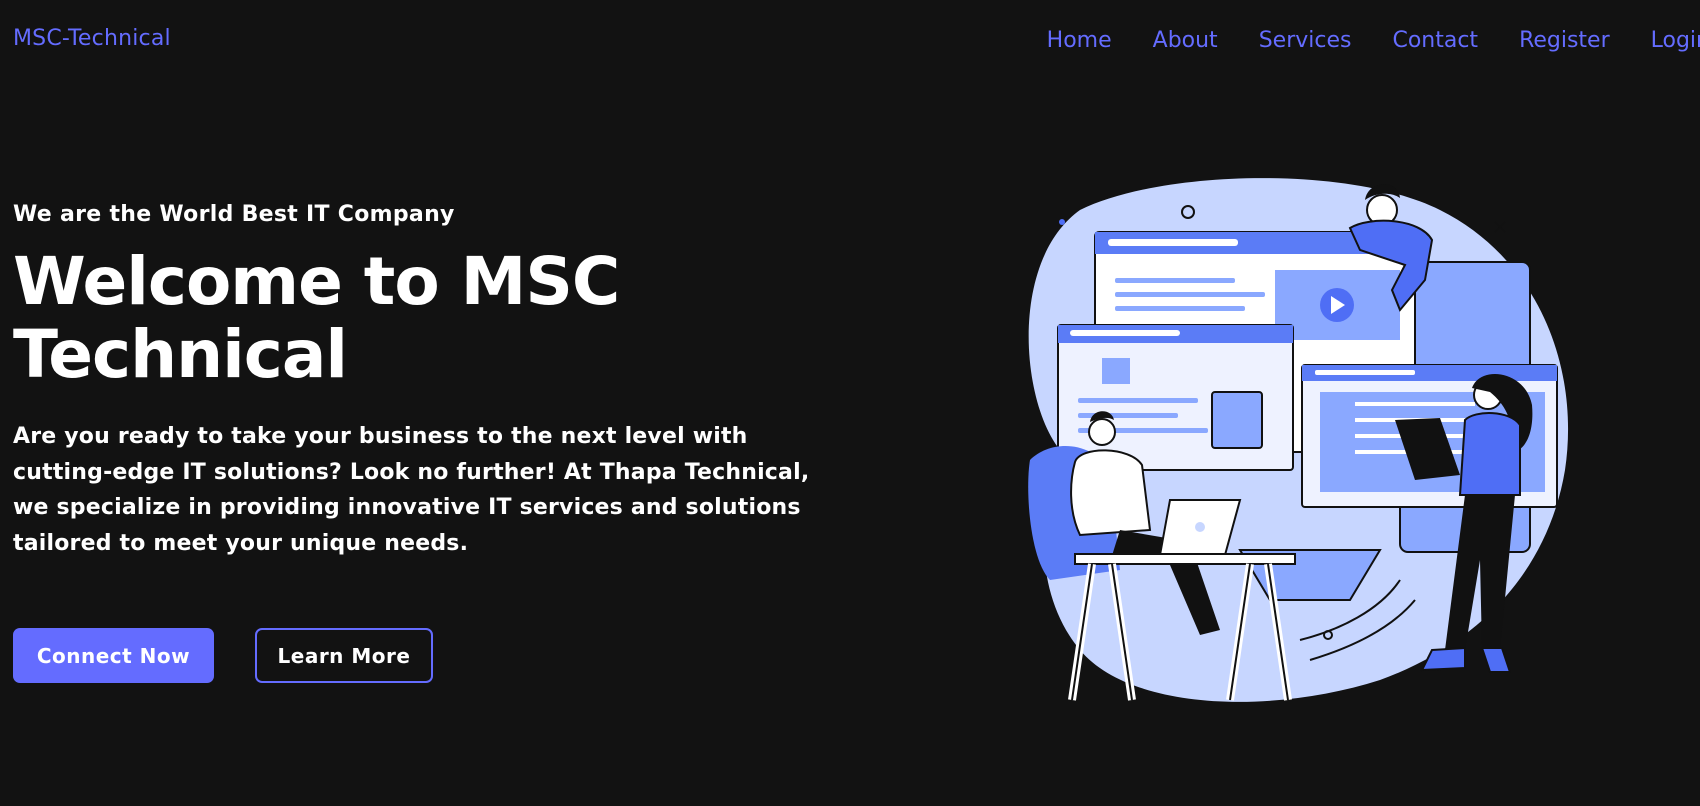  I want to click on learn-more-button: Learn More, so click(344, 655).